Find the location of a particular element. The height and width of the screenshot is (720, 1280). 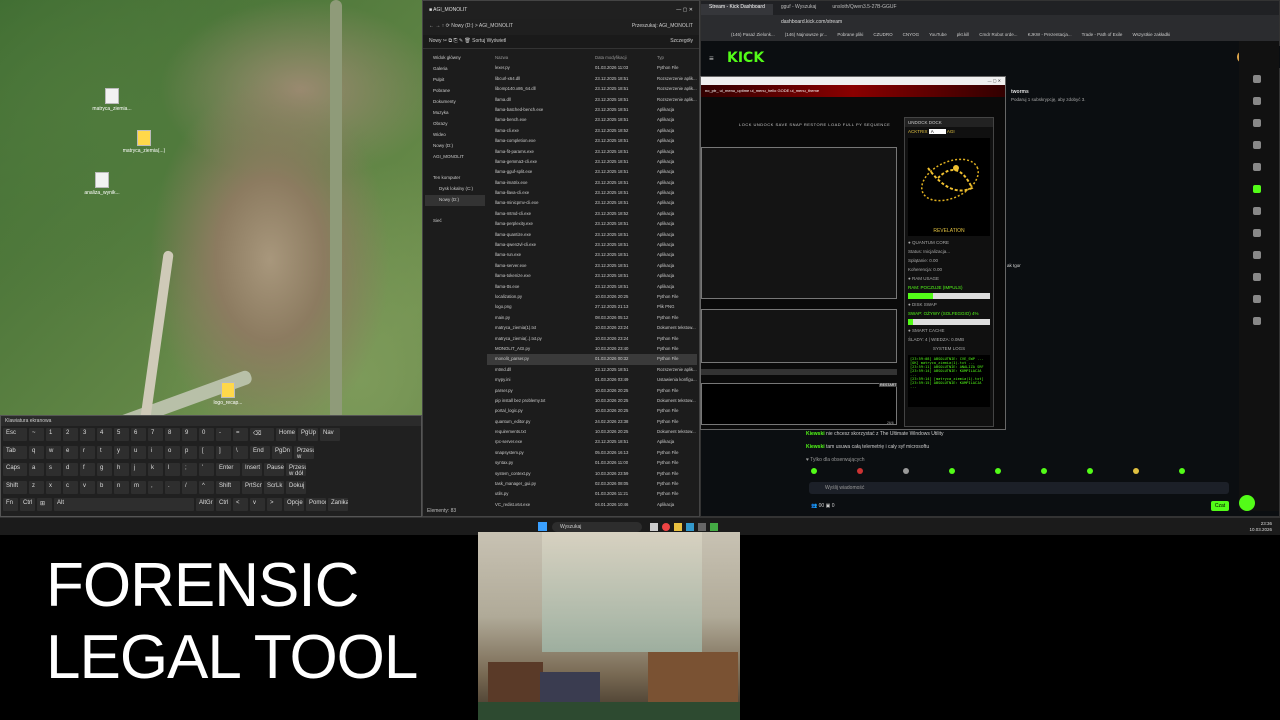

osk-key: Tab is located at coordinates (15, 452).